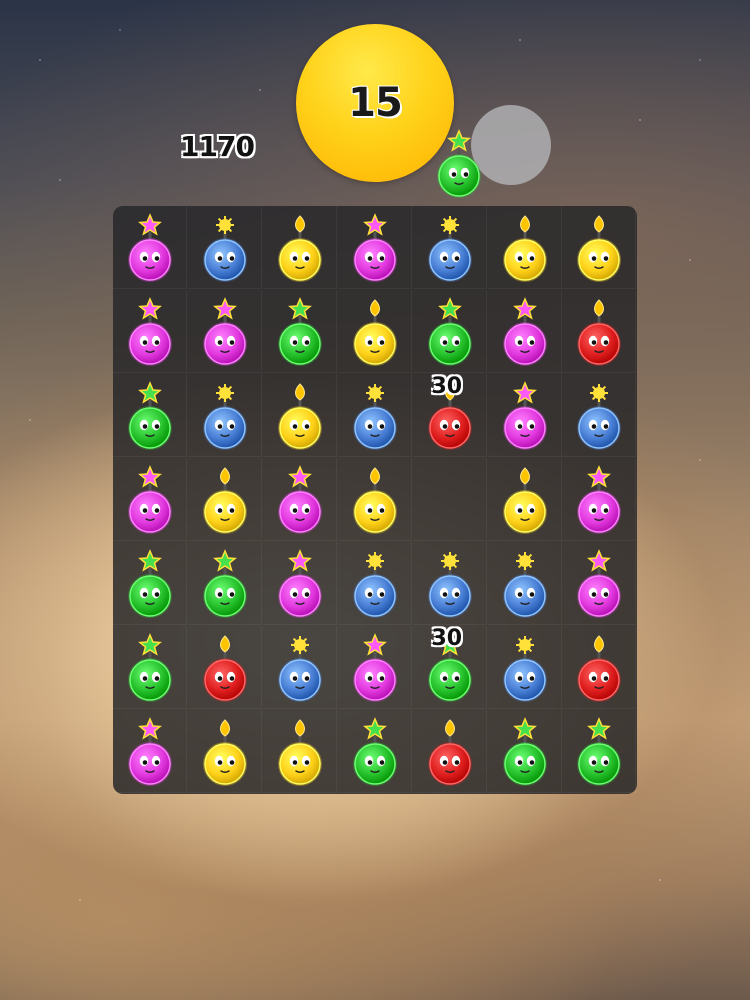  Describe the element at coordinates (459, 164) in the screenshot. I see `falling-bomb` at that location.